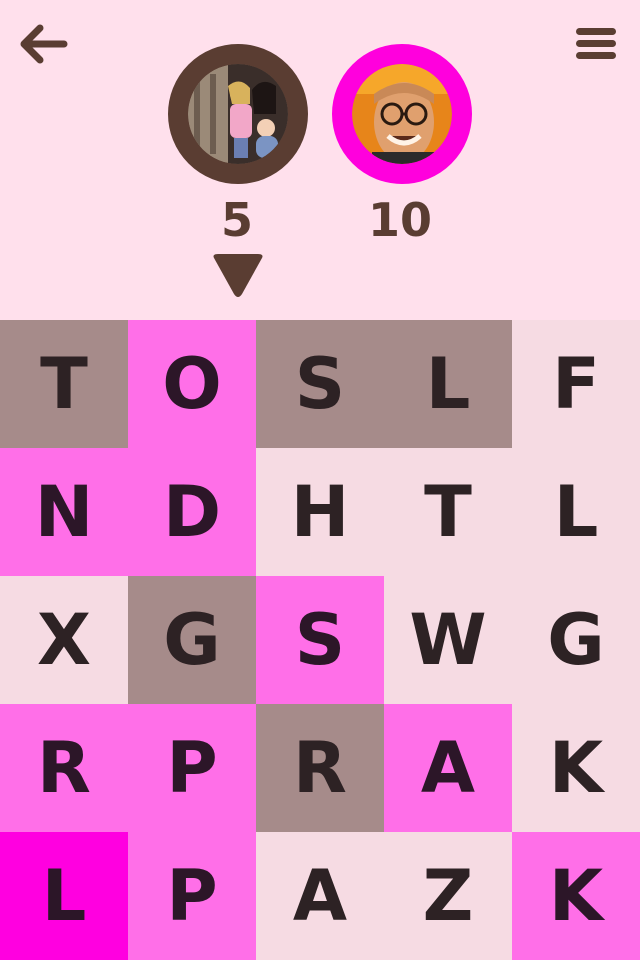  I want to click on player-one-score: 5, so click(236, 220).